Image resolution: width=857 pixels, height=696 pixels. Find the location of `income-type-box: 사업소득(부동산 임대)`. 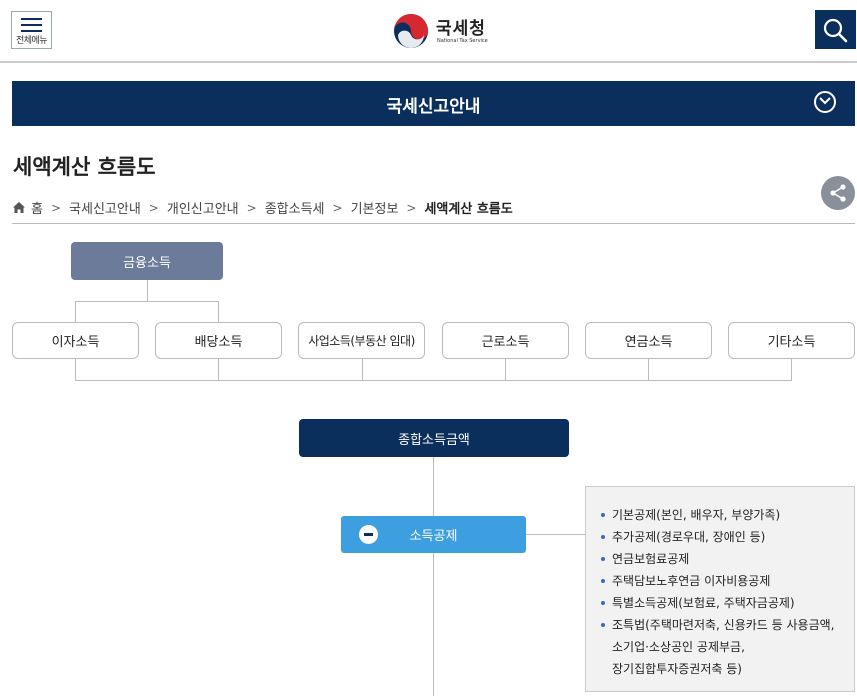

income-type-box: 사업소득(부동산 임대) is located at coordinates (361, 340).